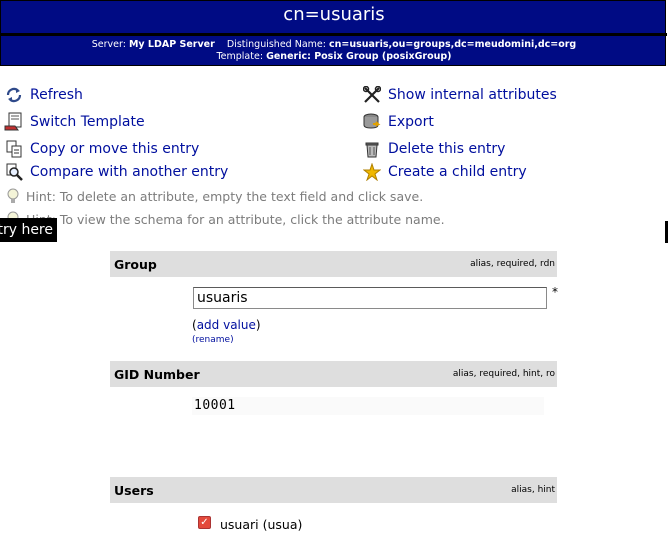  What do you see at coordinates (87, 122) in the screenshot?
I see `switch-template-link: Switch Template` at bounding box center [87, 122].